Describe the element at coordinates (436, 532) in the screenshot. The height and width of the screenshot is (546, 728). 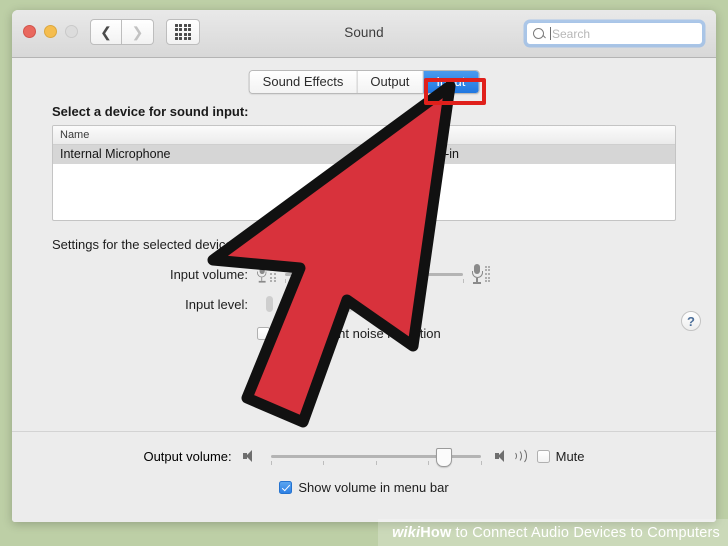
I see `watermark-how: How` at that location.